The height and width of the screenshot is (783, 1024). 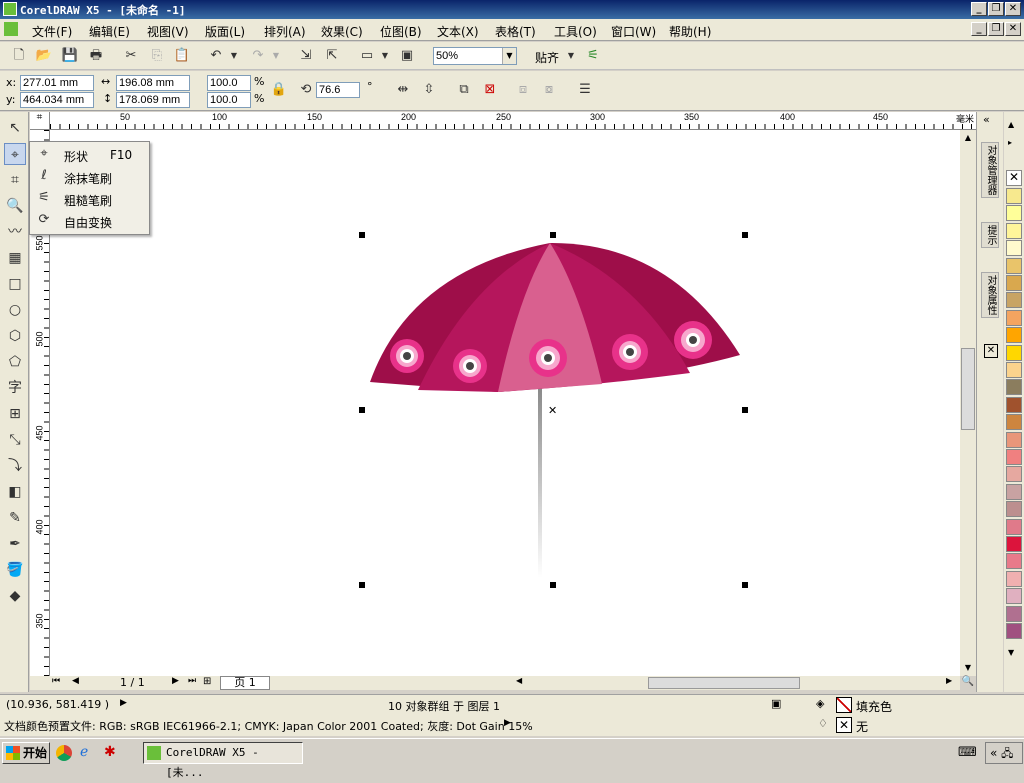 I want to click on quicklaunch-icon: ✱, so click(x=110, y=752).